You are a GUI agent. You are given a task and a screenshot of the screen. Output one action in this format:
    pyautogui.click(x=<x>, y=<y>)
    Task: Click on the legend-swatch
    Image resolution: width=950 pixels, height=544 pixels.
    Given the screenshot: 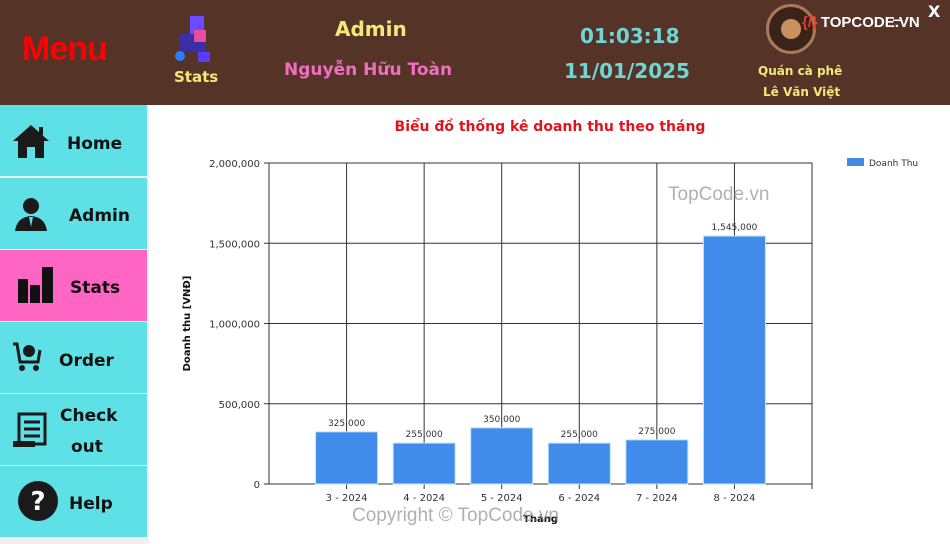 What is the action you would take?
    pyautogui.click(x=855, y=162)
    